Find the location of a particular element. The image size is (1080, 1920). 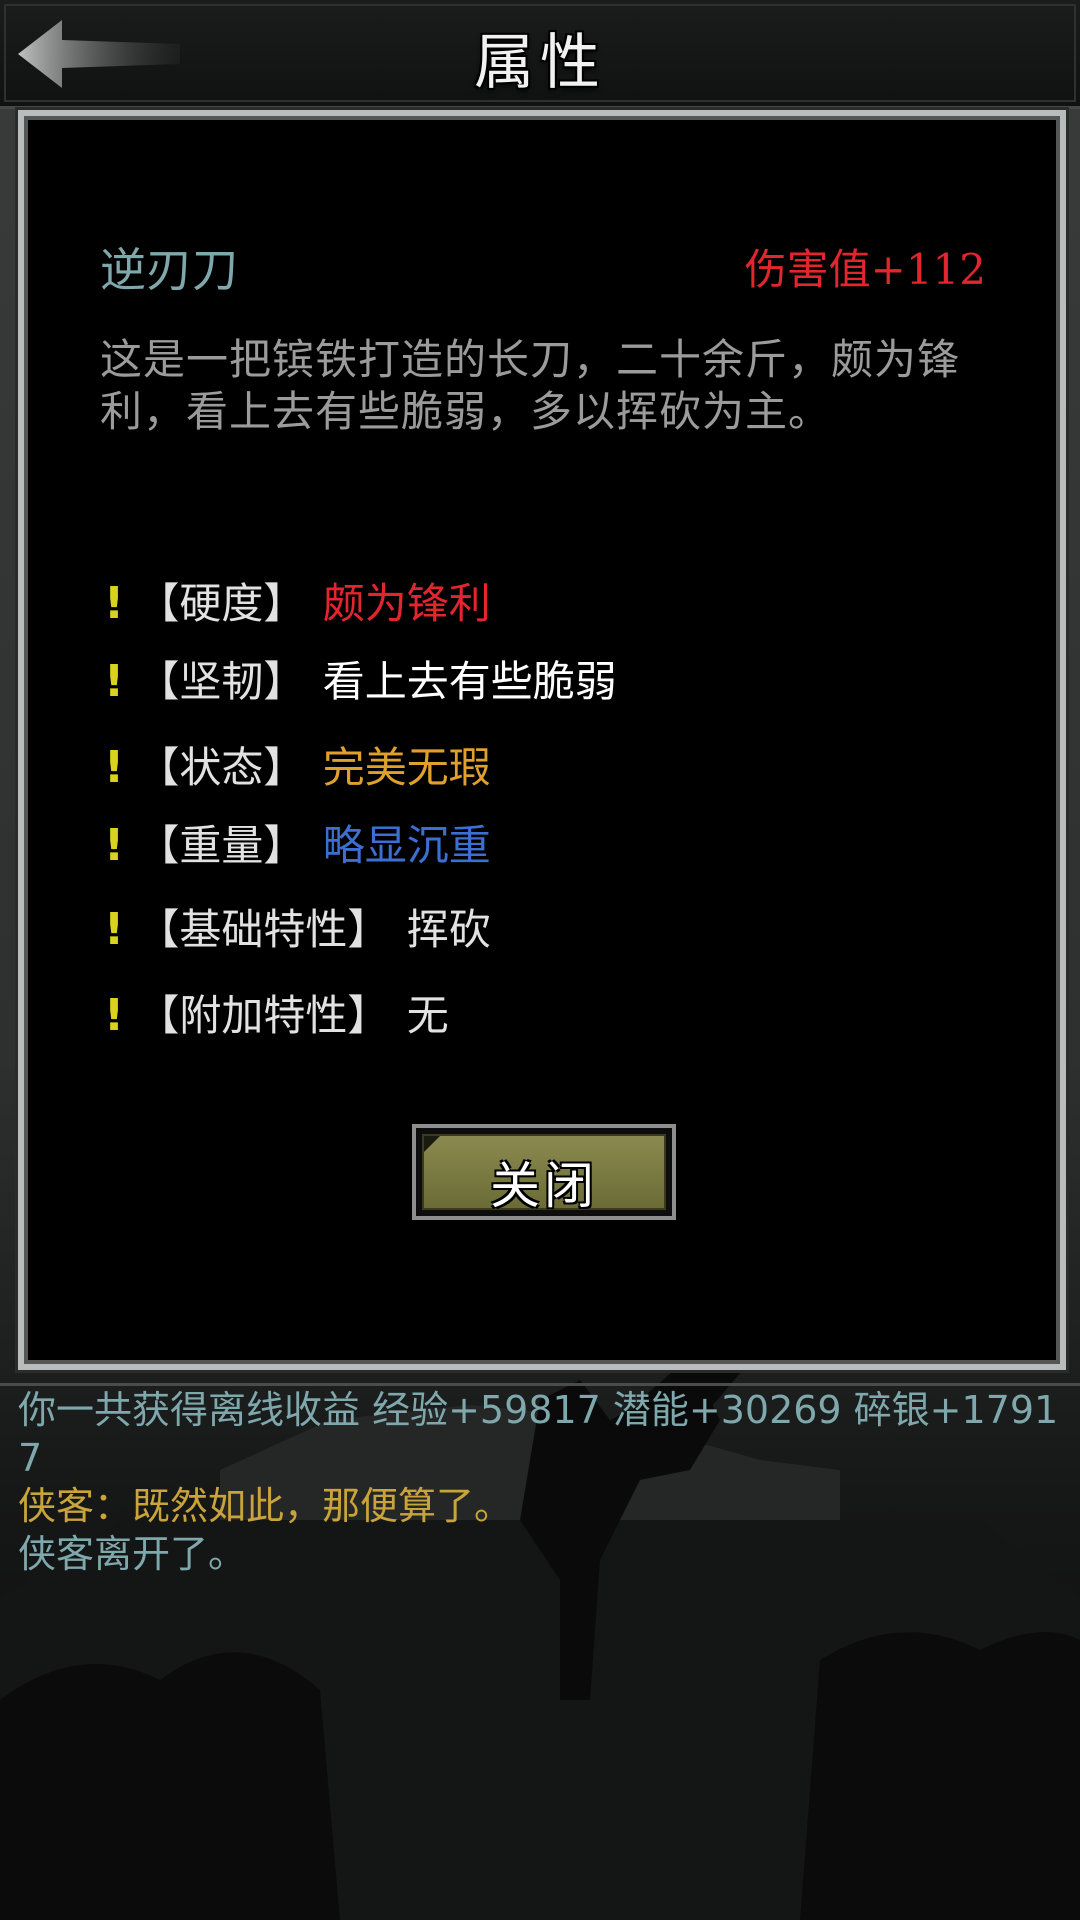

attribute-row-base-trait: ! 【基础特性】 挥砍 is located at coordinates (297, 930).